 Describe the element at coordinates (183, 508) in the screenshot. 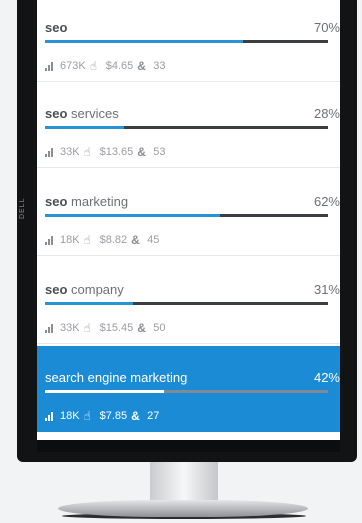

I see `monitor-stand-base` at that location.